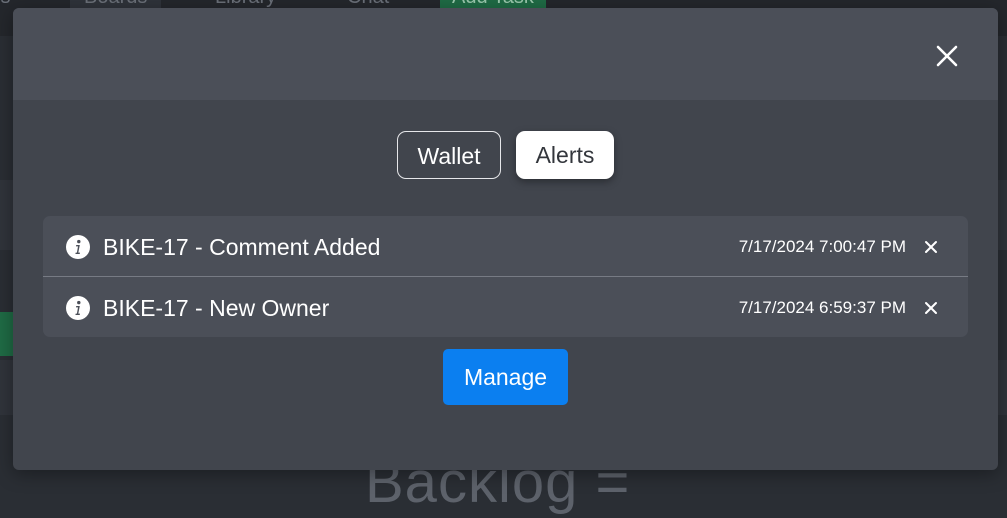 This screenshot has width=1007, height=518. Describe the element at coordinates (368, 4) in the screenshot. I see `background-tab-chat: Chat` at that location.